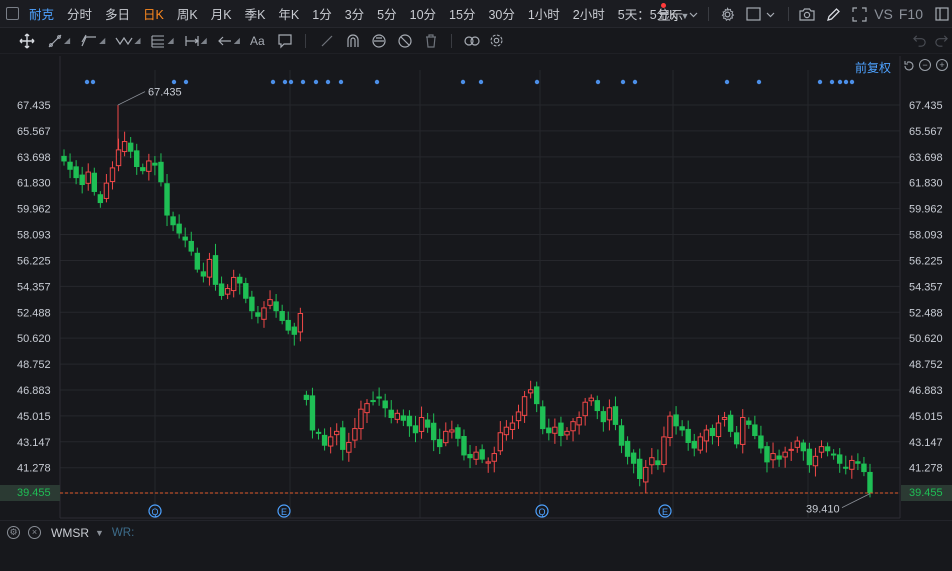  What do you see at coordinates (13, 532) in the screenshot?
I see `indicator-settings-icon: ⚙` at bounding box center [13, 532].